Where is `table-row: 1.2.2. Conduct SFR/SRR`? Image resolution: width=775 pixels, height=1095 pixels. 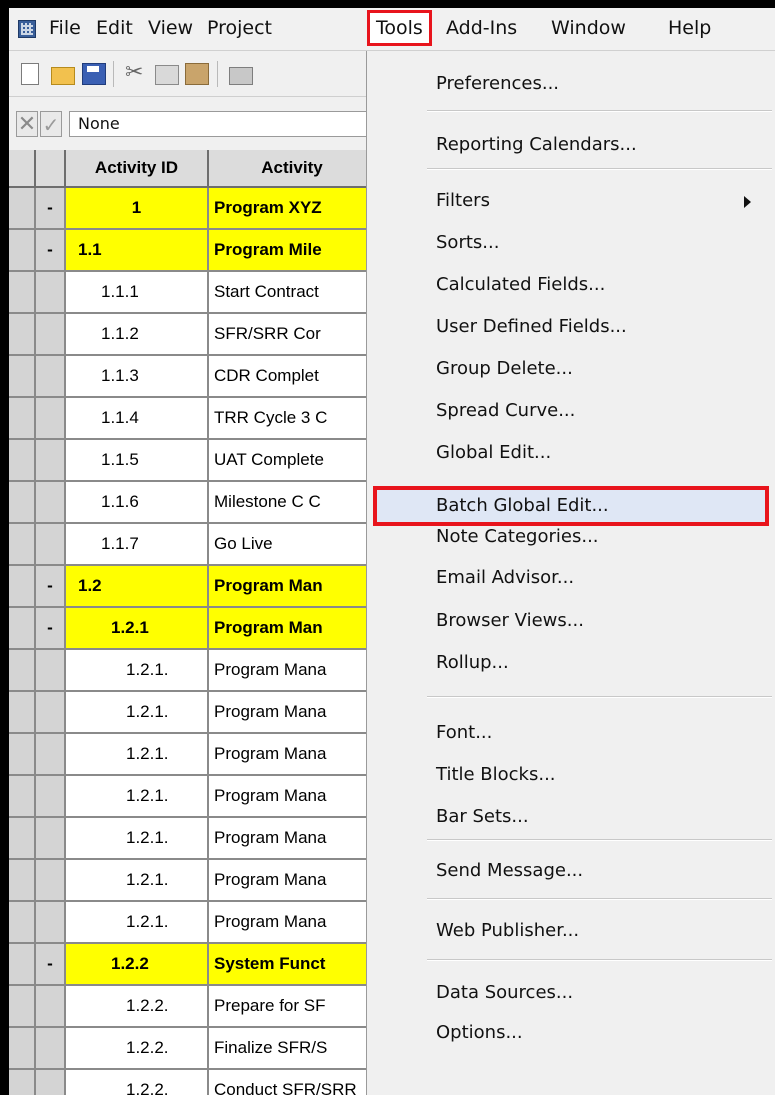
table-row: 1.2.2. Conduct SFR/SRR is located at coordinates (192, 1082).